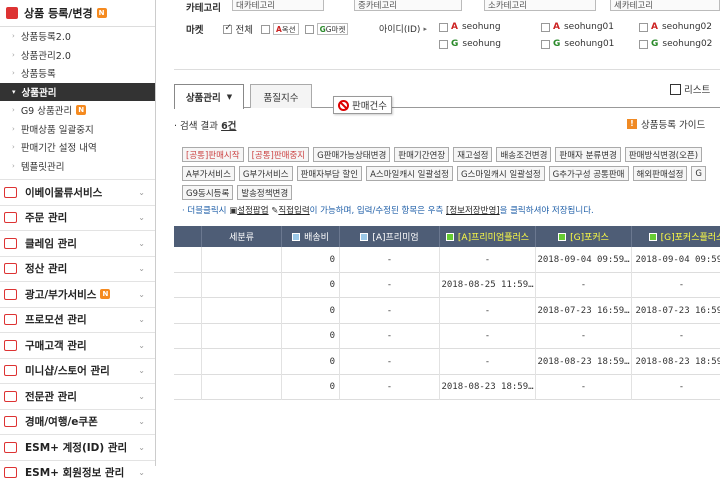  I want to click on table-row: 0 - 2018-08-23 18:59… - -, so click(447, 388).